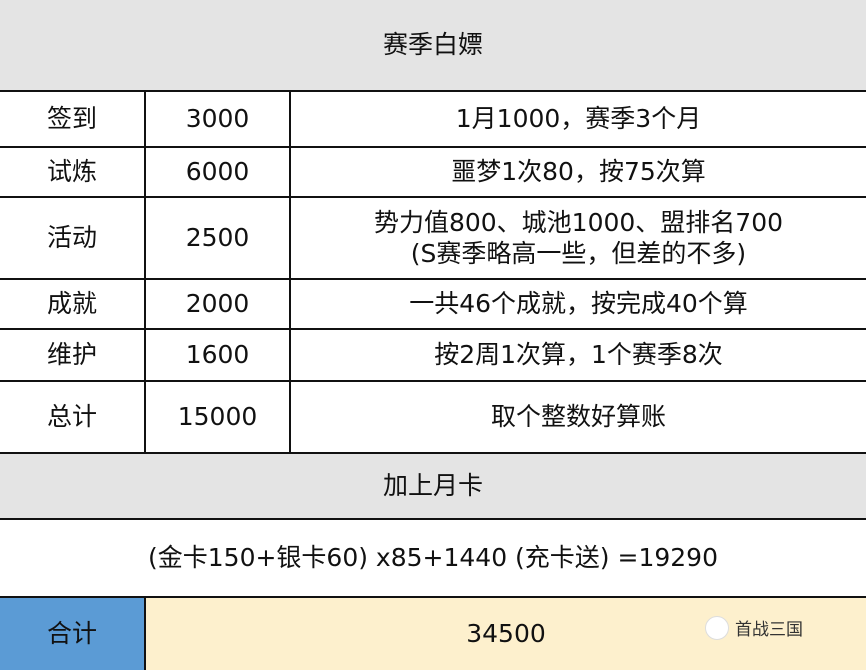 The height and width of the screenshot is (670, 866). I want to click on wechat-icon, so click(717, 627).